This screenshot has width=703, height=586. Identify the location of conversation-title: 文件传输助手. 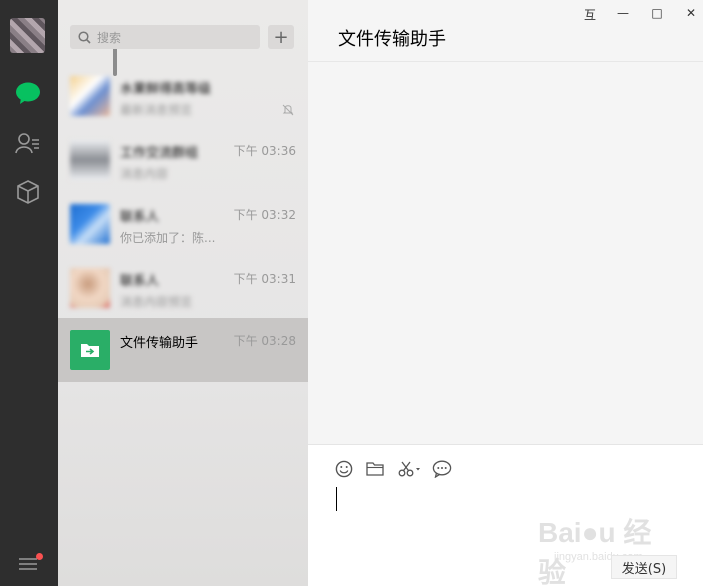
(392, 39).